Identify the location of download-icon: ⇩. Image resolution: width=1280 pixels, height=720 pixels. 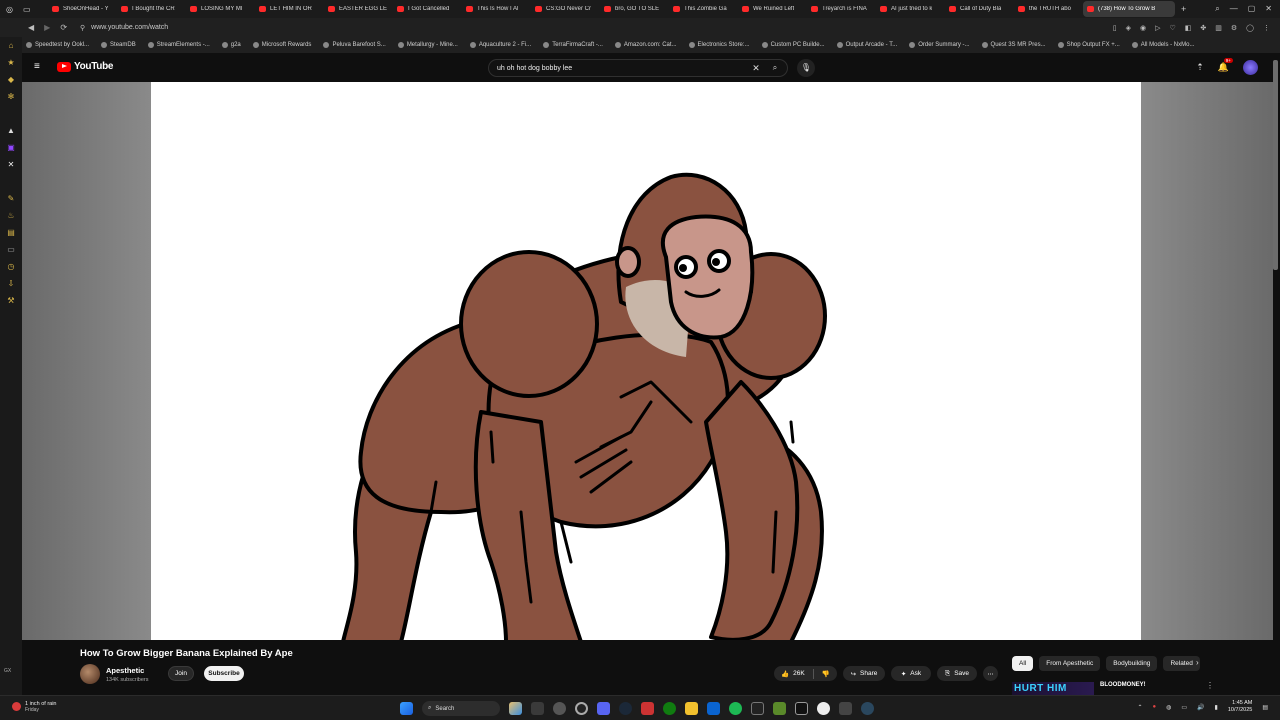
(11, 283).